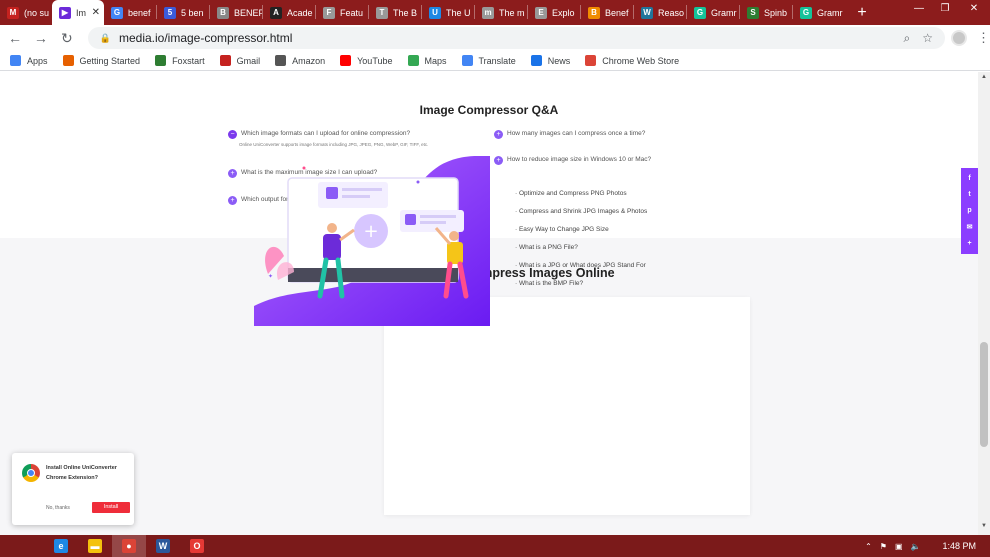  I want to click on scroll-down-icon: ▼, so click(984, 528).